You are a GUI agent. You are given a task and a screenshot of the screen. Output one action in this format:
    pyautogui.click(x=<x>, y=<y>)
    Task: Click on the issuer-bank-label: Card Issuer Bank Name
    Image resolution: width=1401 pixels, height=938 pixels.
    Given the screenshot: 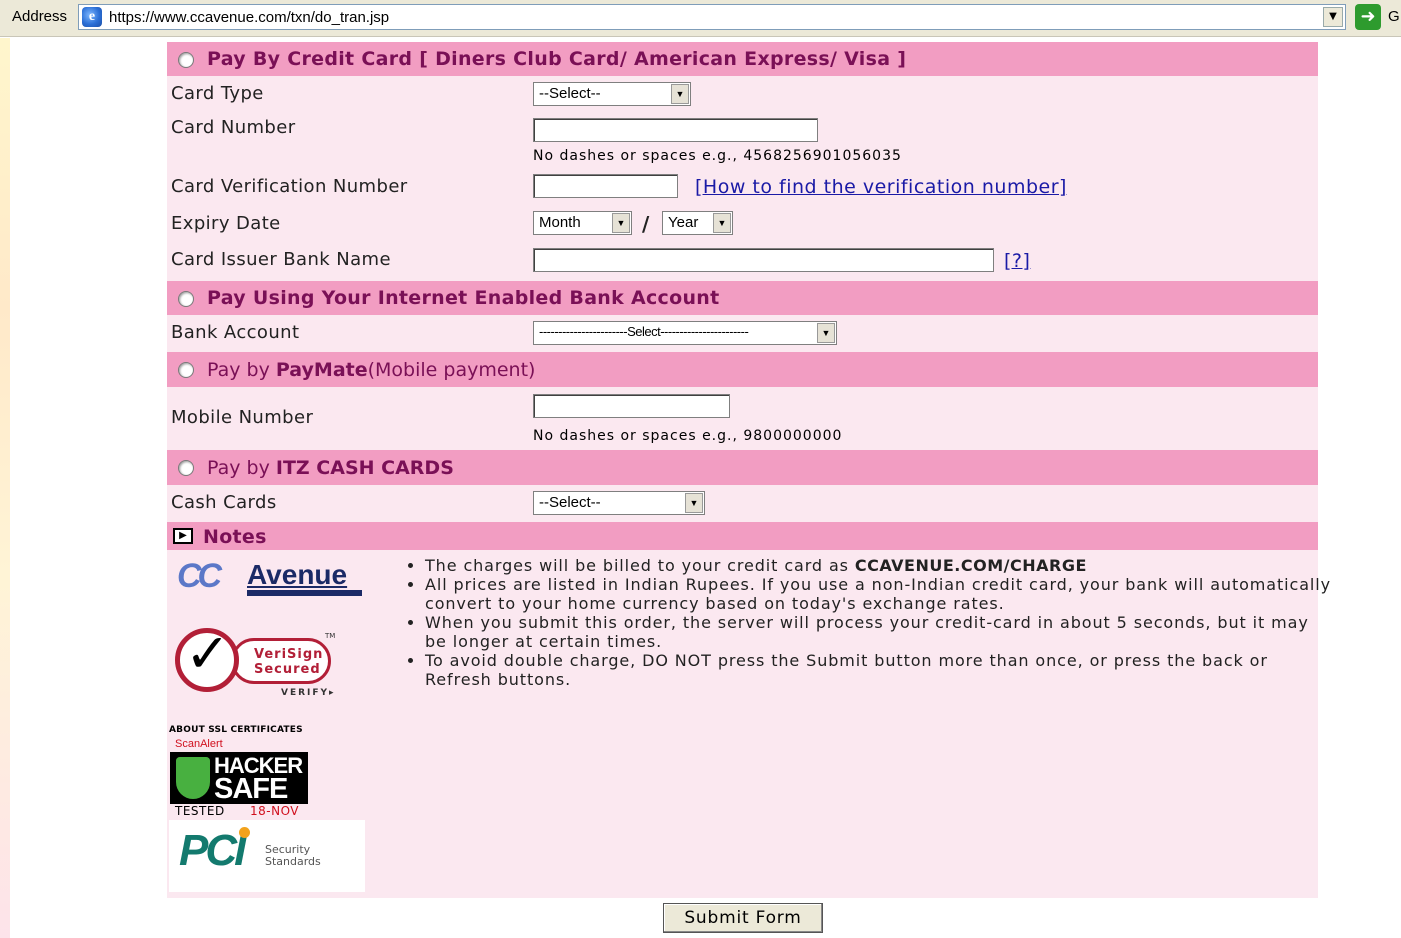 What is the action you would take?
    pyautogui.click(x=281, y=259)
    